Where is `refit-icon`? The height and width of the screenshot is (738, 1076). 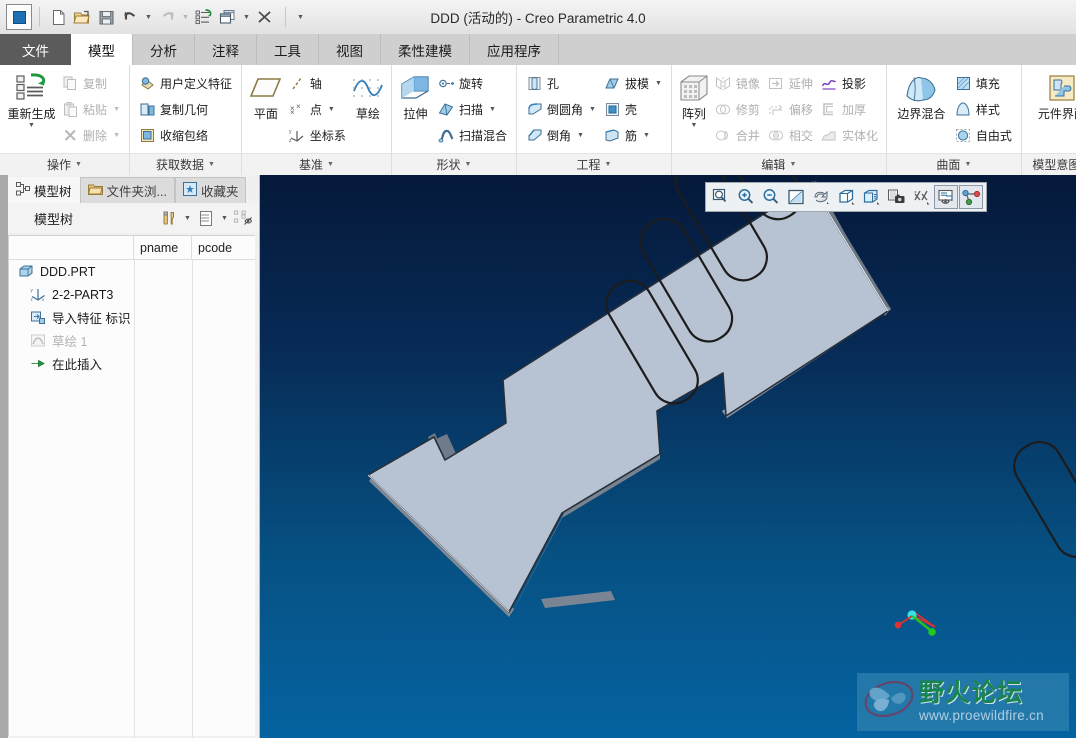 refit-icon is located at coordinates (796, 197).